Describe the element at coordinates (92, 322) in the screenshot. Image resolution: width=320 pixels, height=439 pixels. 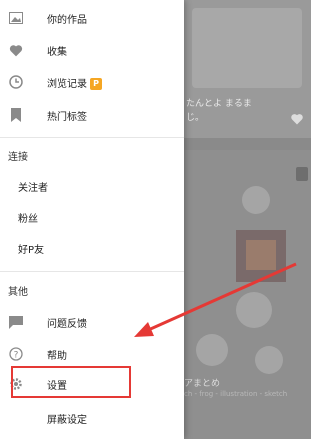
I see `menu-item-feedback: 问题反馈` at that location.